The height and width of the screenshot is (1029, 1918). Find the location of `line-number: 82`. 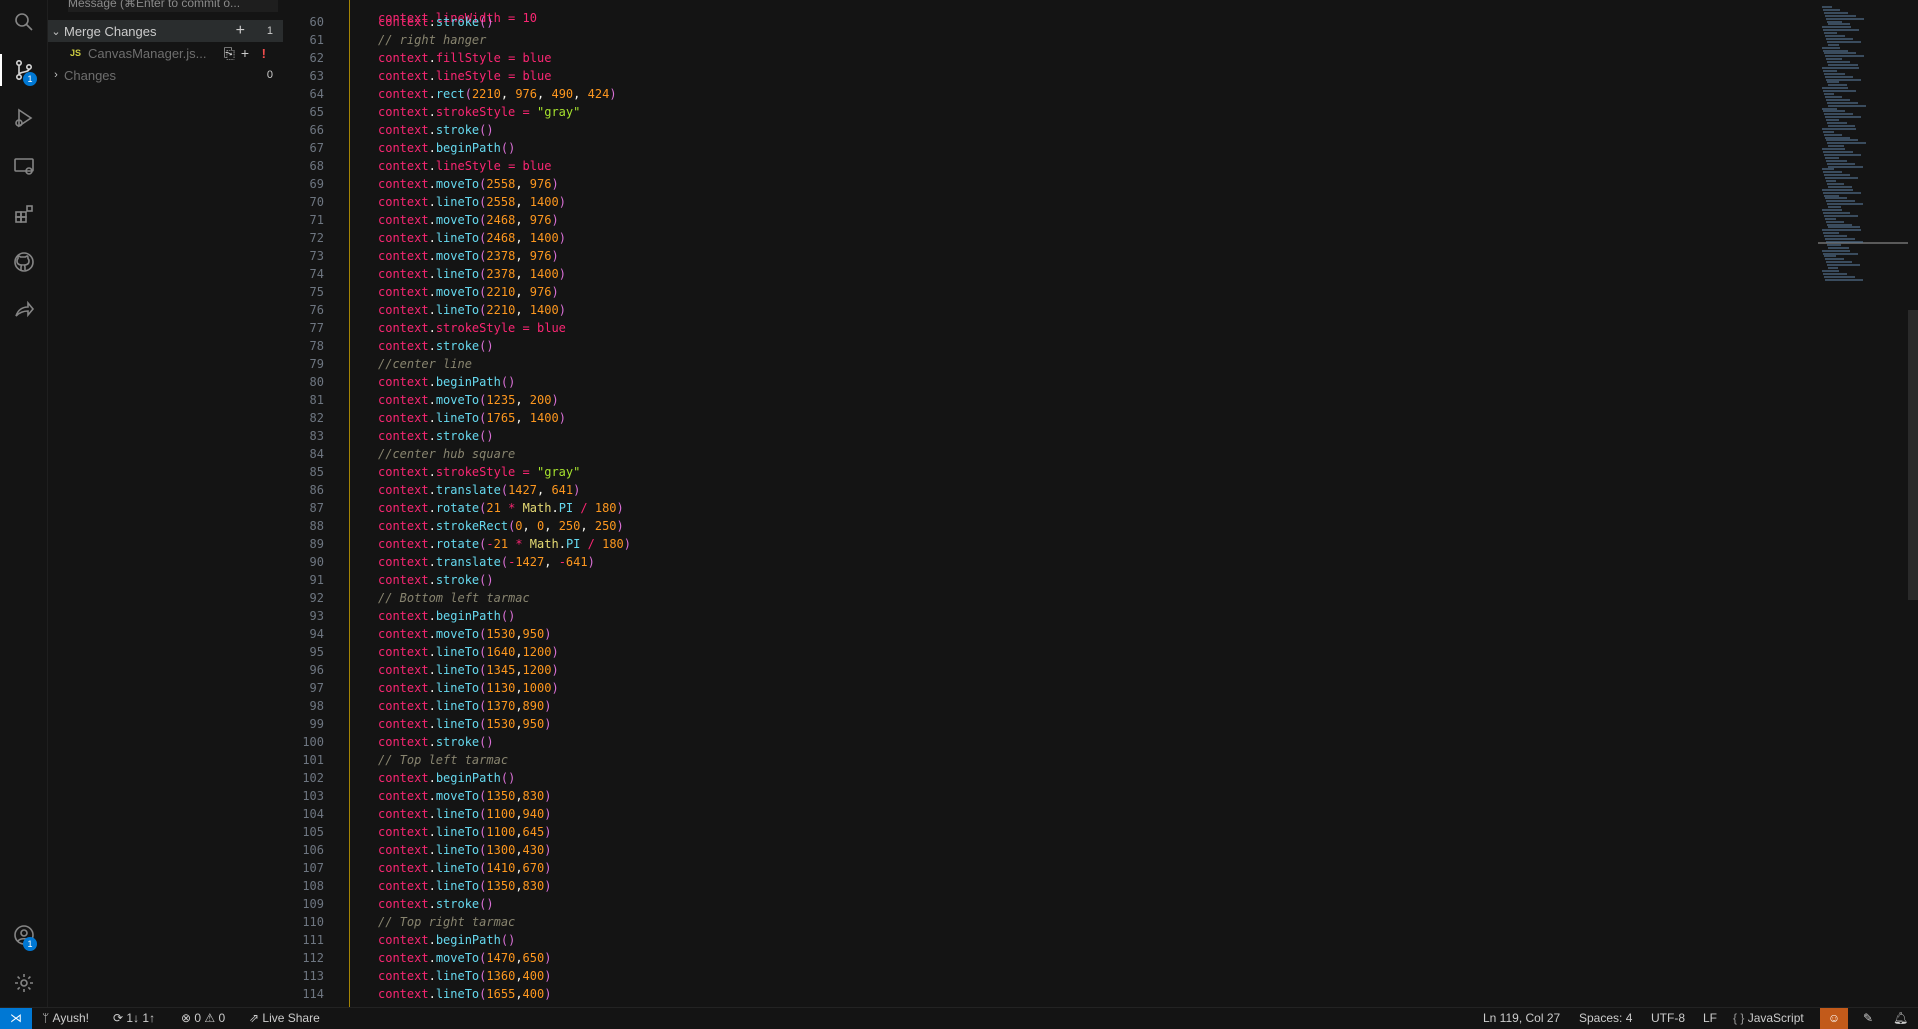

line-number: 82 is located at coordinates (316, 418).